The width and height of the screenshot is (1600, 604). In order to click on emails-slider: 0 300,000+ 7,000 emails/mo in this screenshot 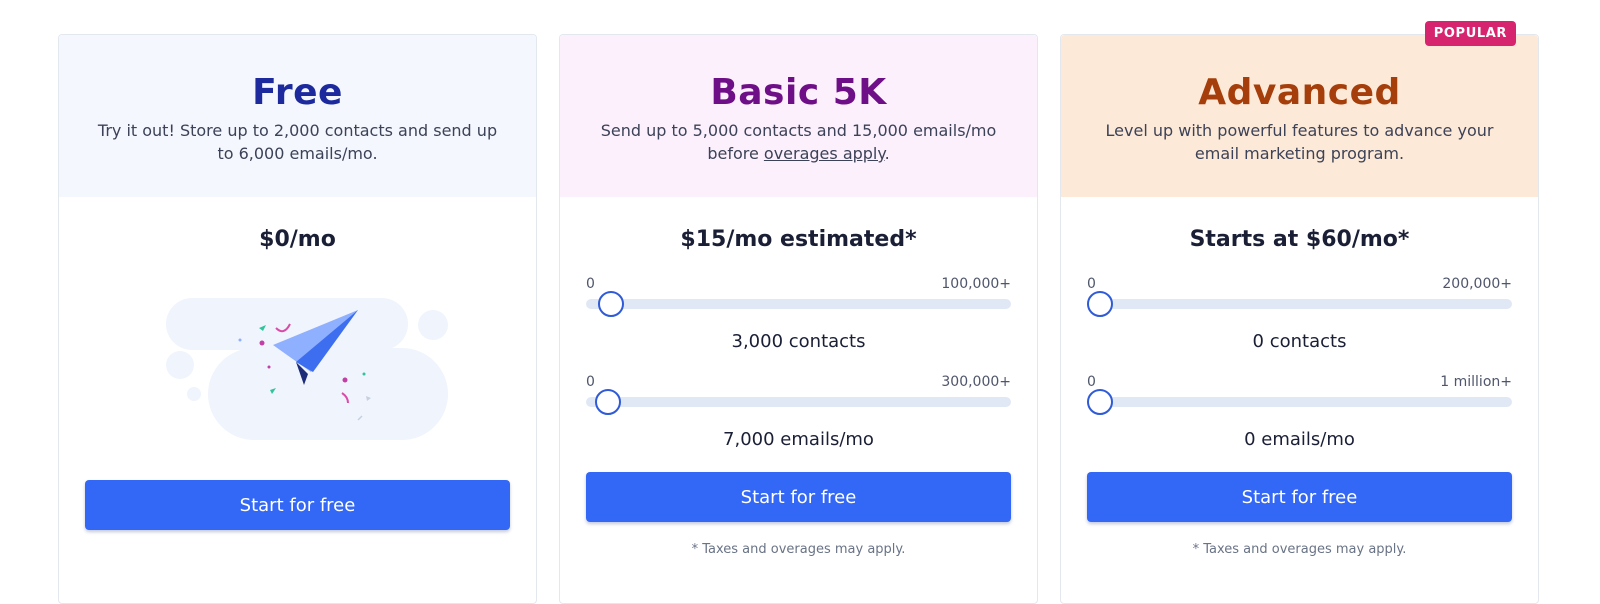, I will do `click(798, 412)`.